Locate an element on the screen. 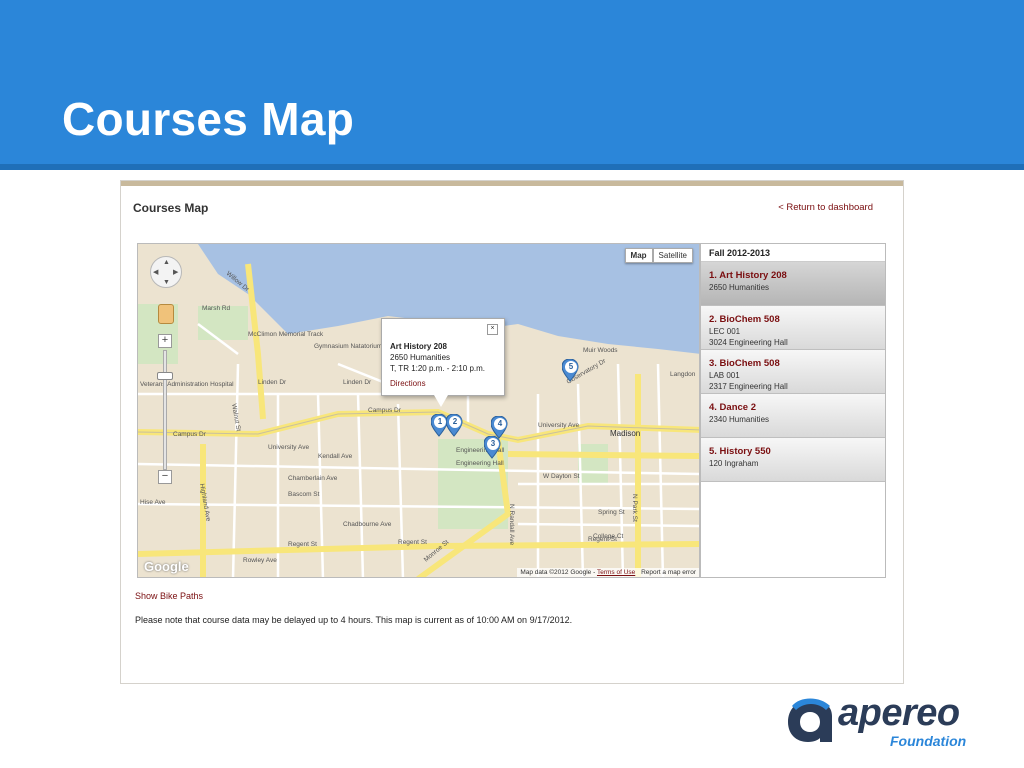  page-title: Courses Map is located at coordinates (171, 208).